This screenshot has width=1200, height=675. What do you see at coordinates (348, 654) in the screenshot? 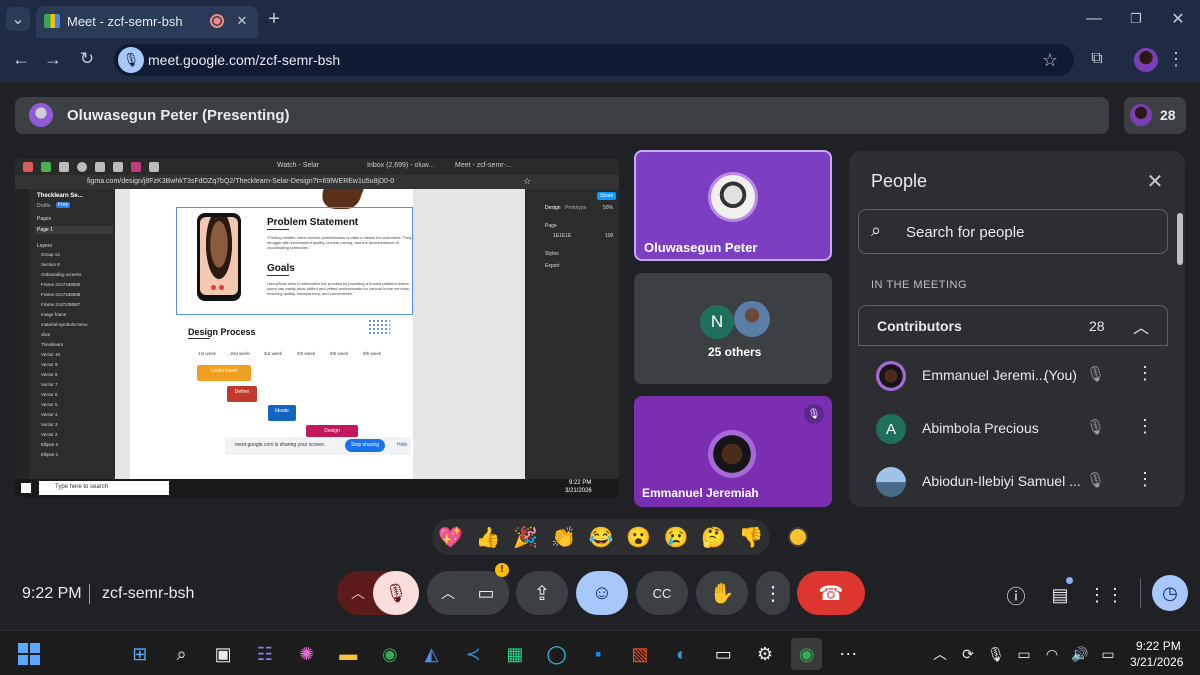
I see `file-explorer-icon: ▬` at bounding box center [348, 654].